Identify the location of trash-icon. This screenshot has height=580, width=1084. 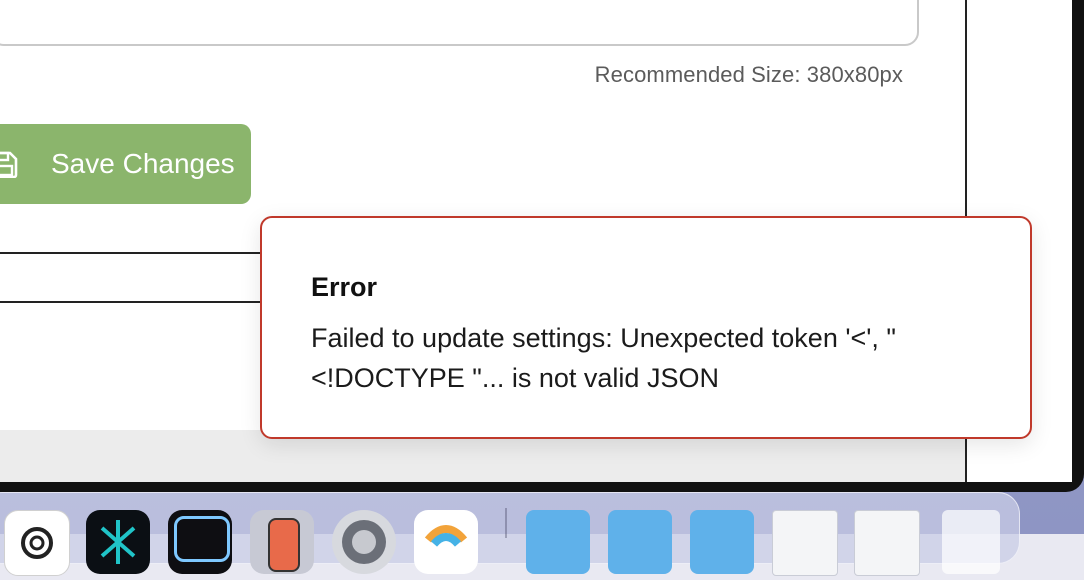
(971, 542).